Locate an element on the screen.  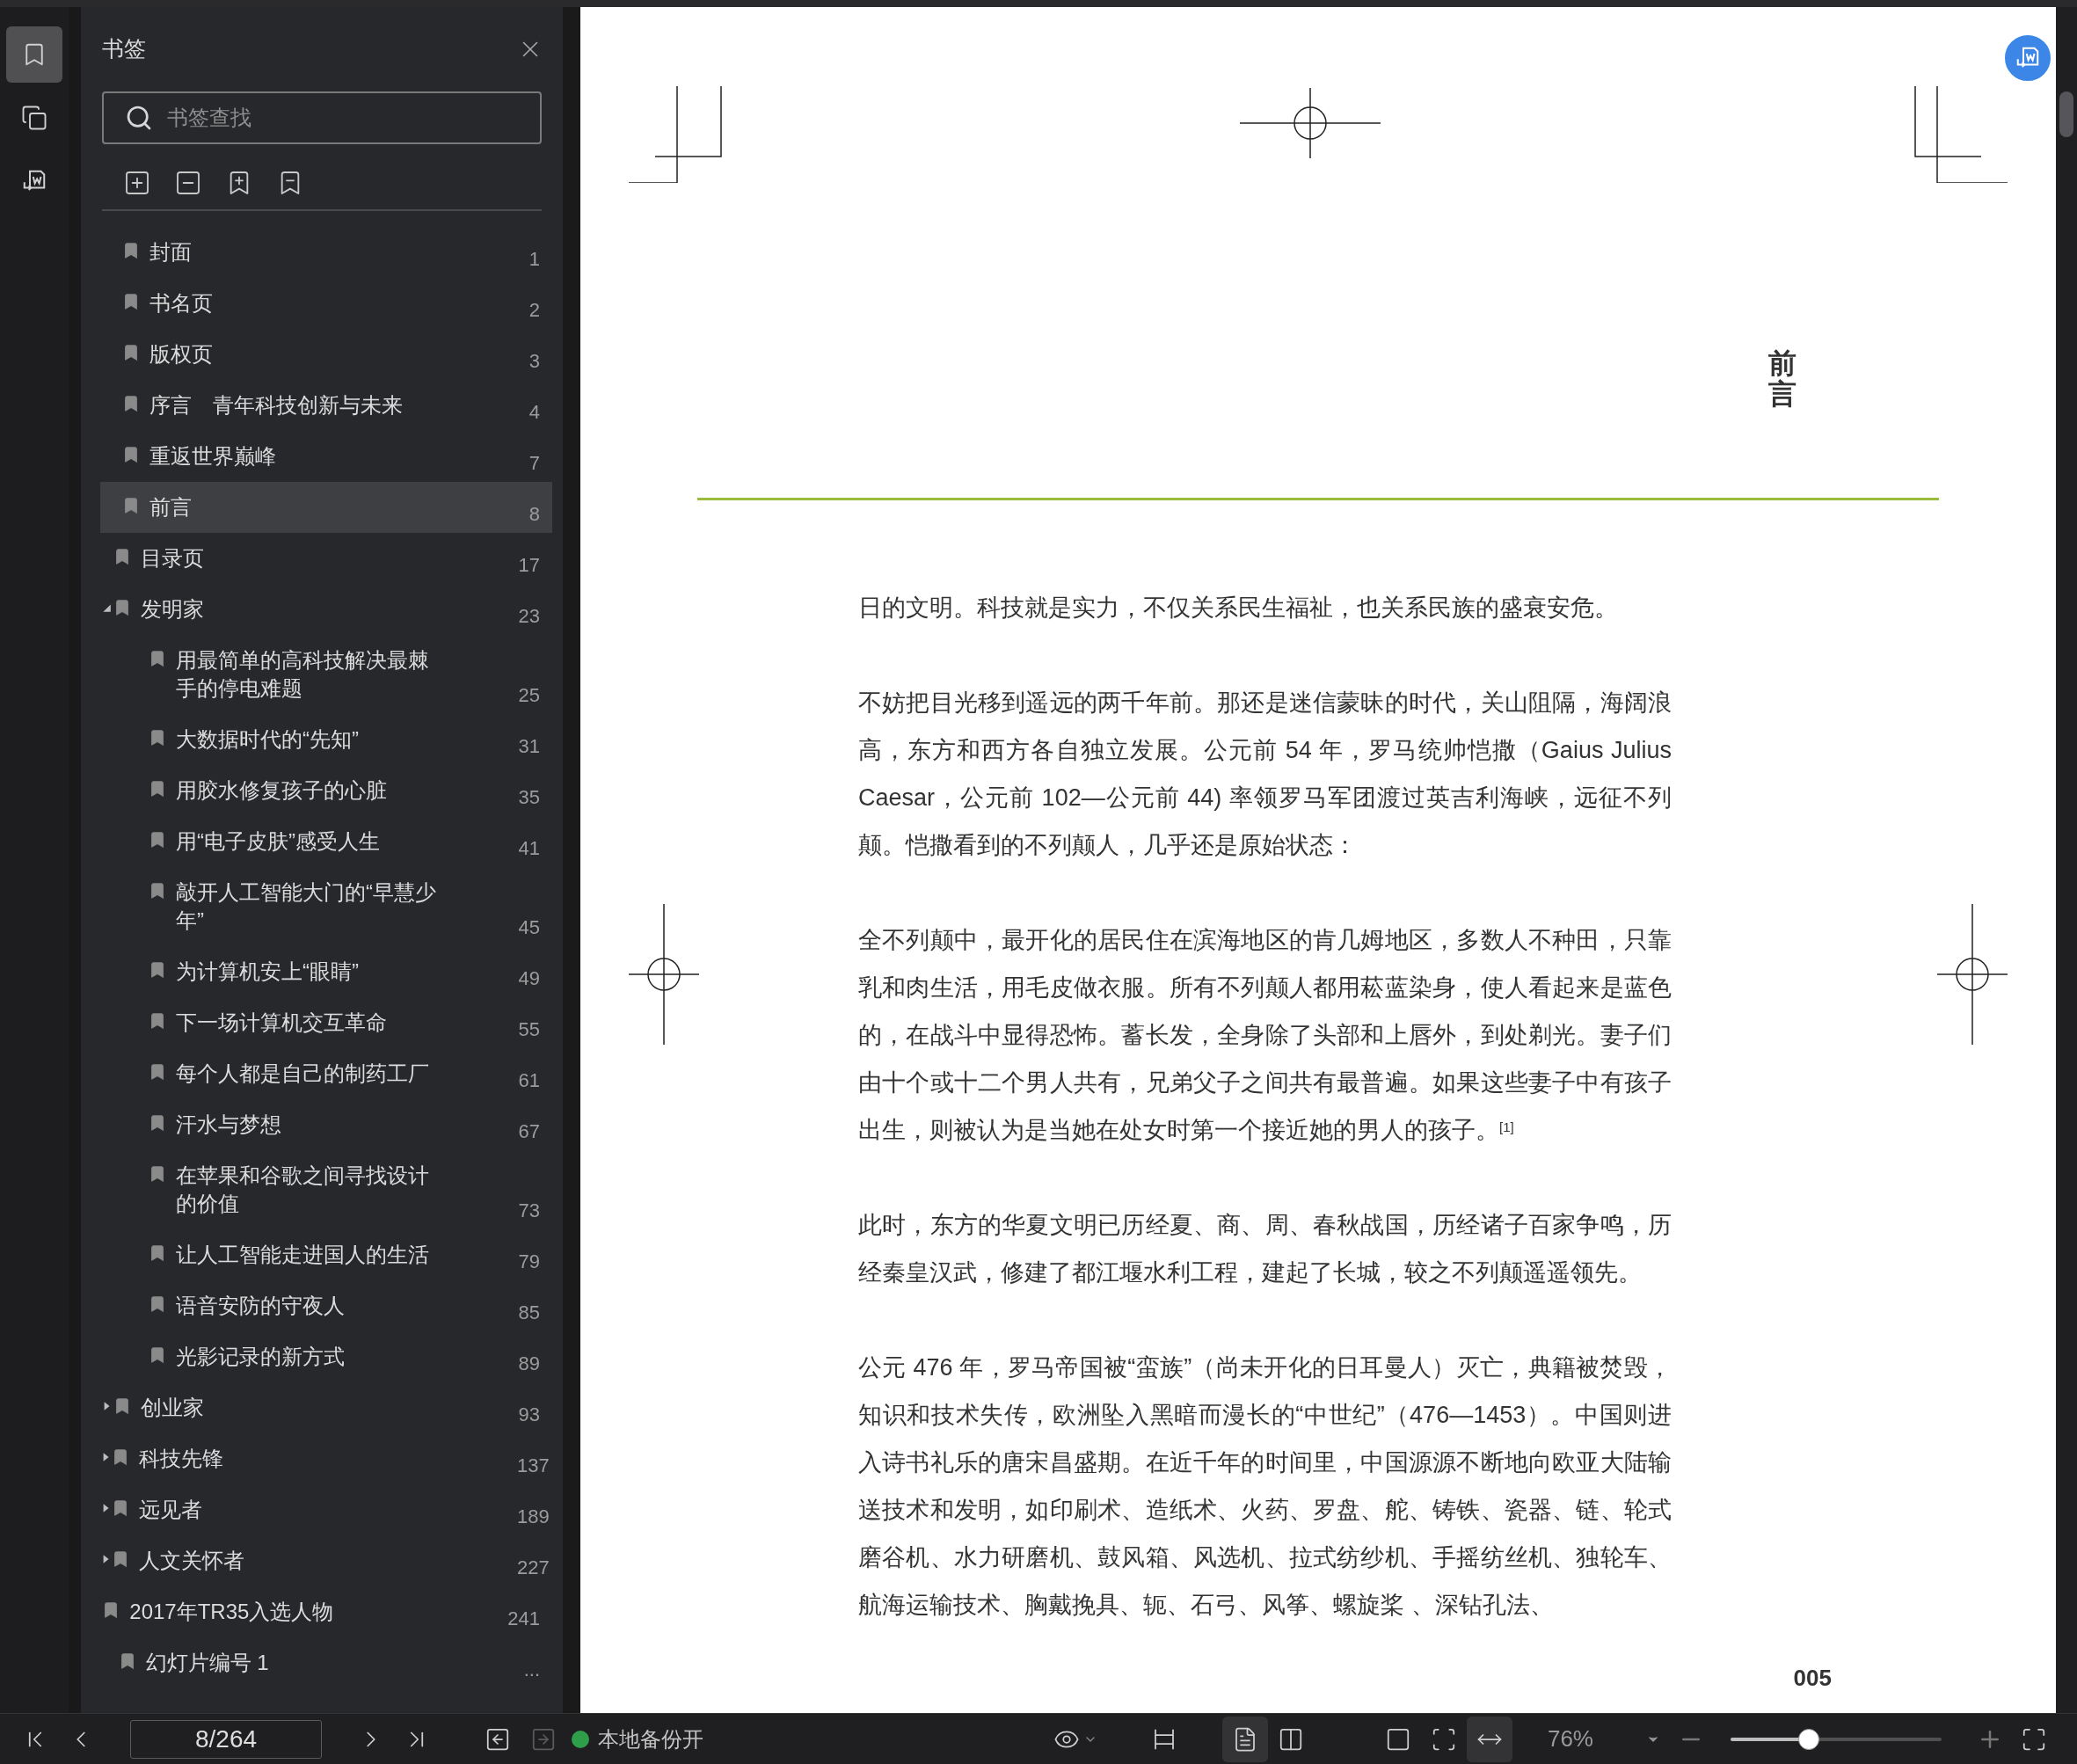
bookmark-item: 目录页 17 is located at coordinates (326, 558).